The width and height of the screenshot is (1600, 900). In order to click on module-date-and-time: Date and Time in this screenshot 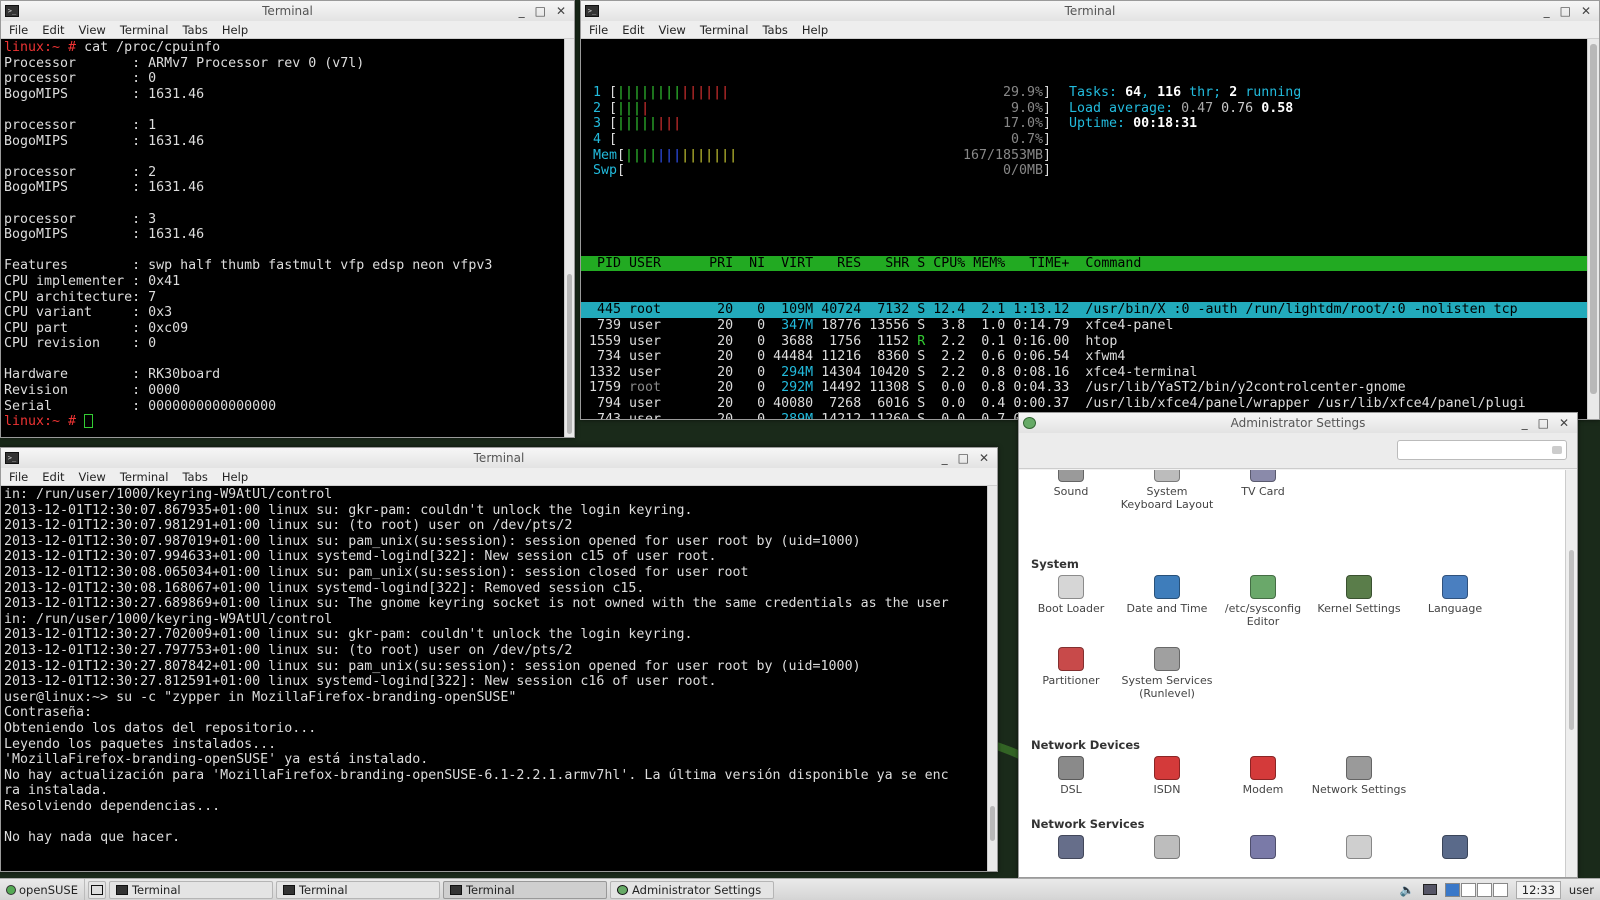, I will do `click(1167, 595)`.